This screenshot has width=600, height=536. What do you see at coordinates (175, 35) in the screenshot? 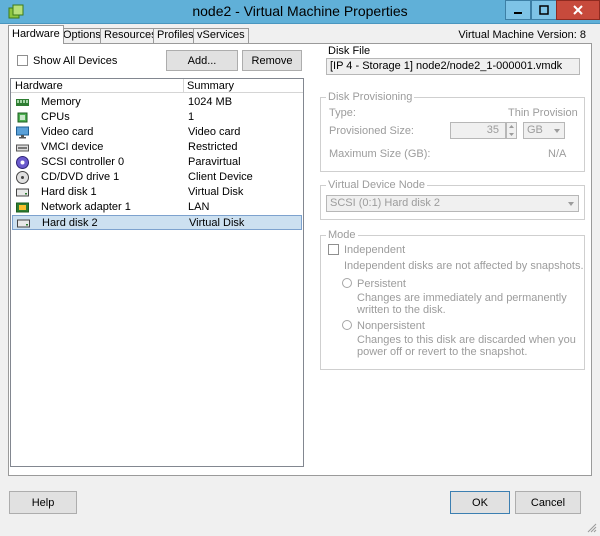
I see `tab-profiles: Profiles` at bounding box center [175, 35].